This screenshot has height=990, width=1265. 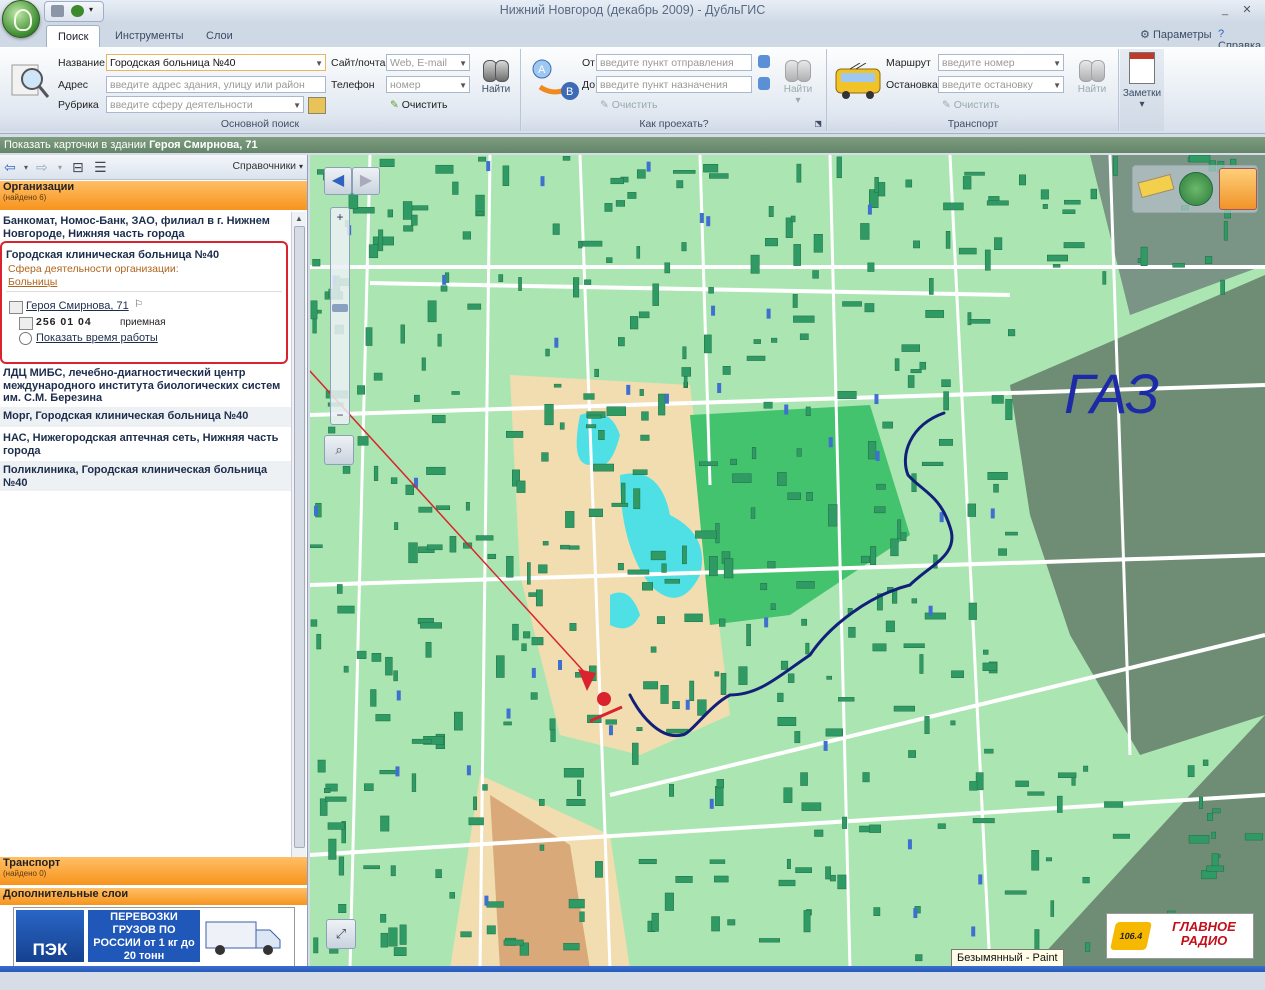 I want to click on list-item: Морг, Городская клиническая больница №40, so click(x=145, y=417).